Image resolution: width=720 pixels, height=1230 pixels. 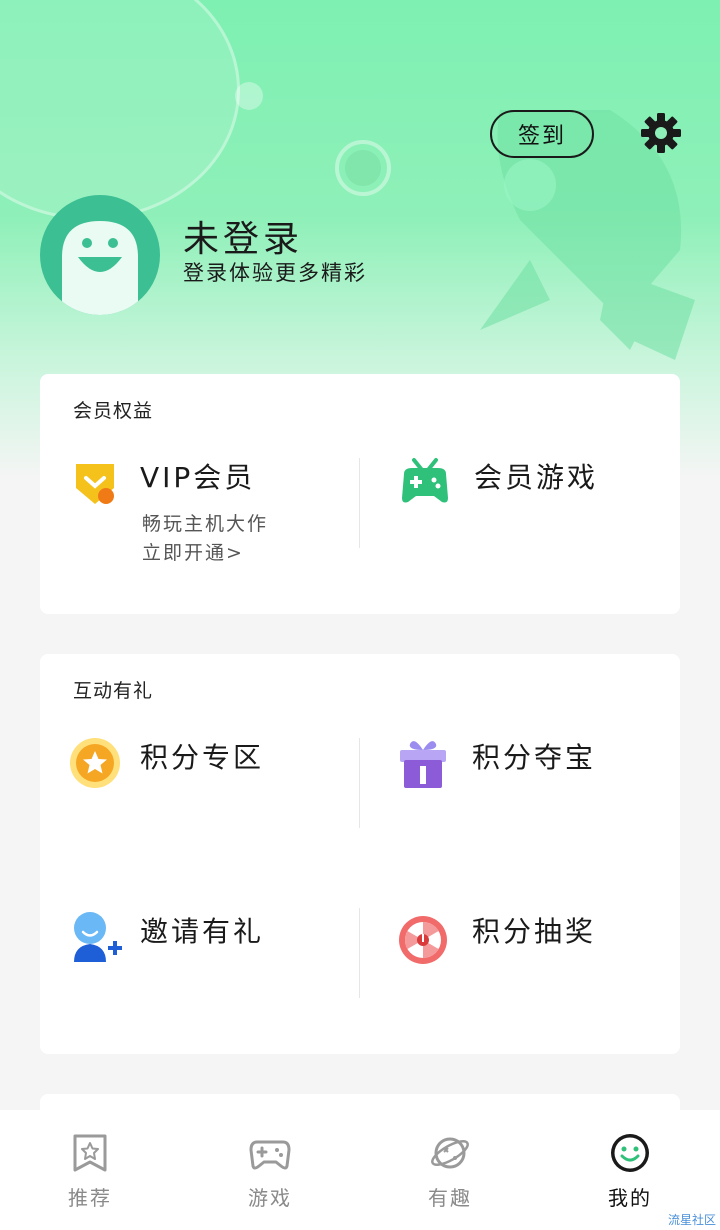 I want to click on invite-gift-label: 邀请有礼, so click(x=202, y=931).